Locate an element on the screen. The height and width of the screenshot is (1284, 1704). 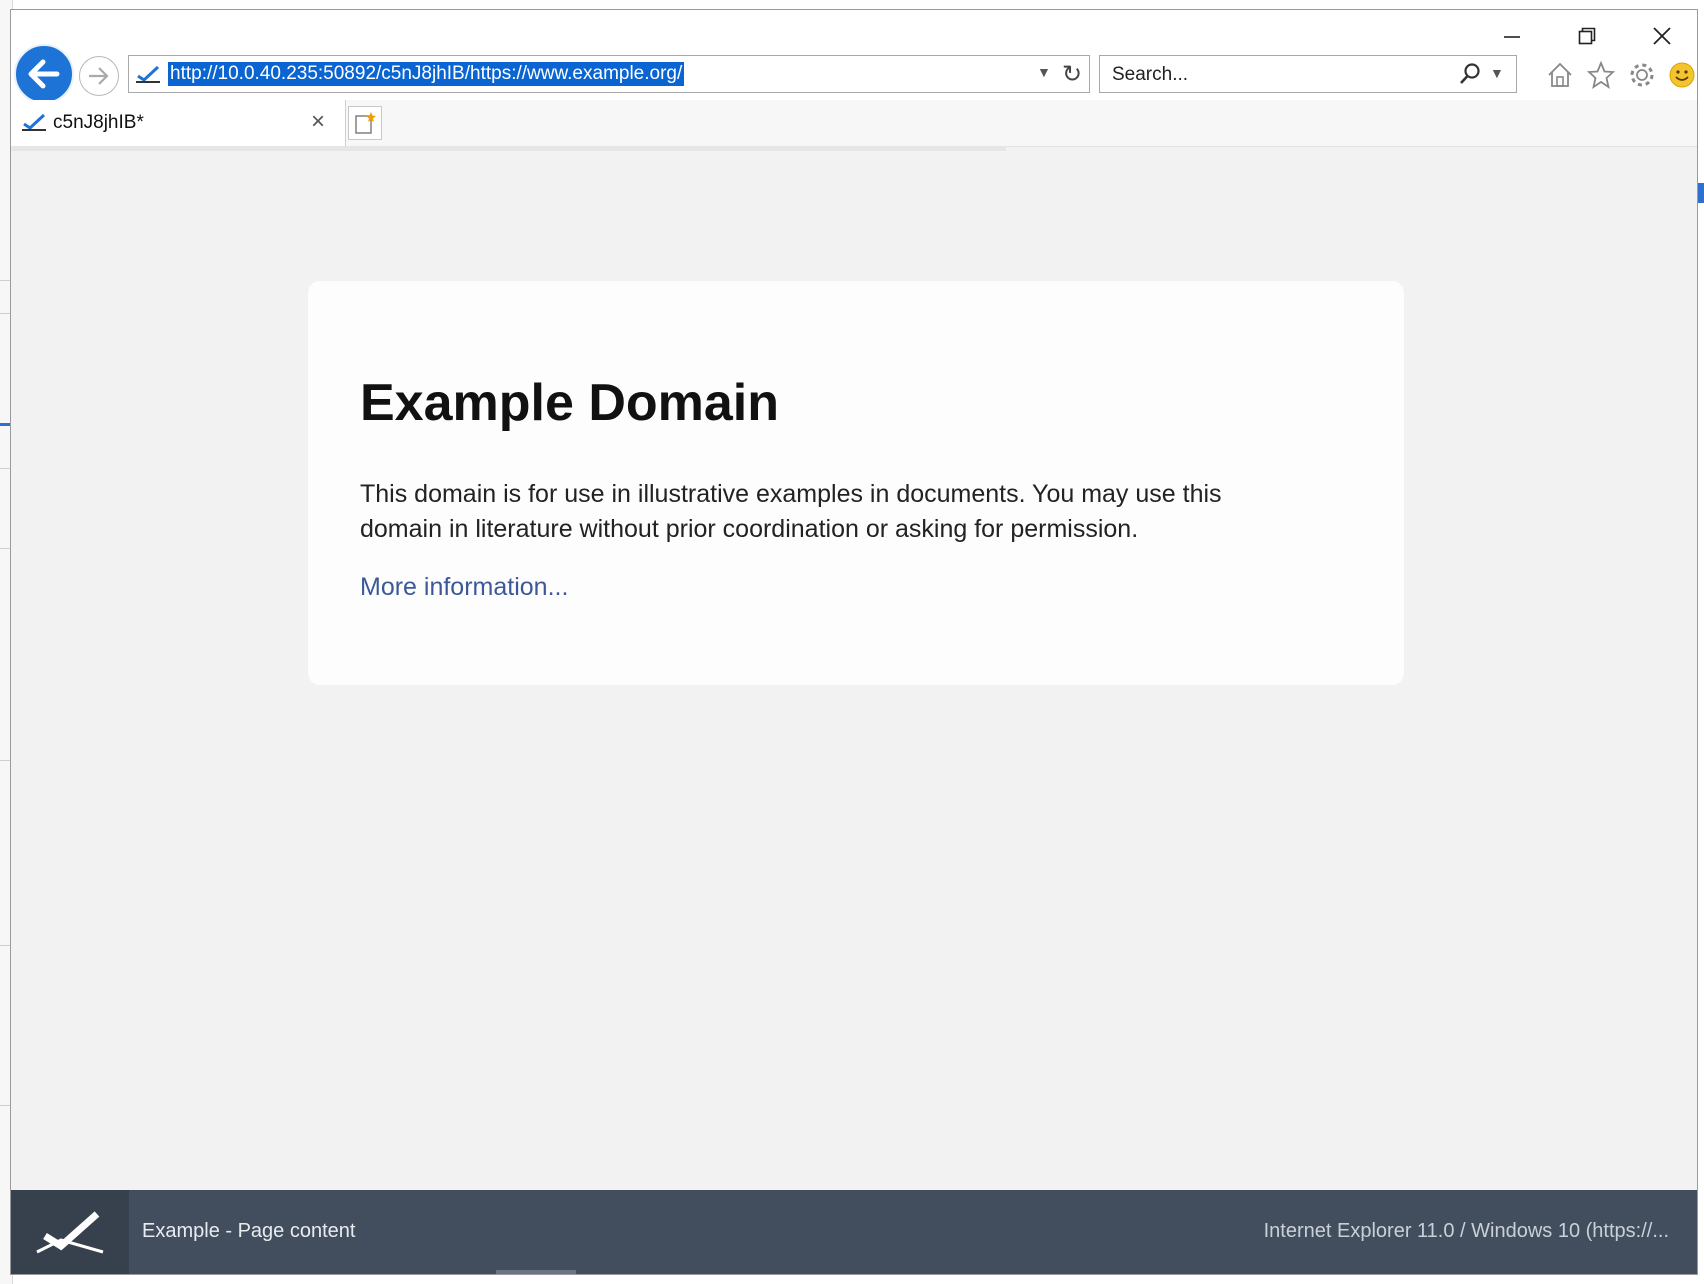
maximize-icon is located at coordinates (1587, 36).